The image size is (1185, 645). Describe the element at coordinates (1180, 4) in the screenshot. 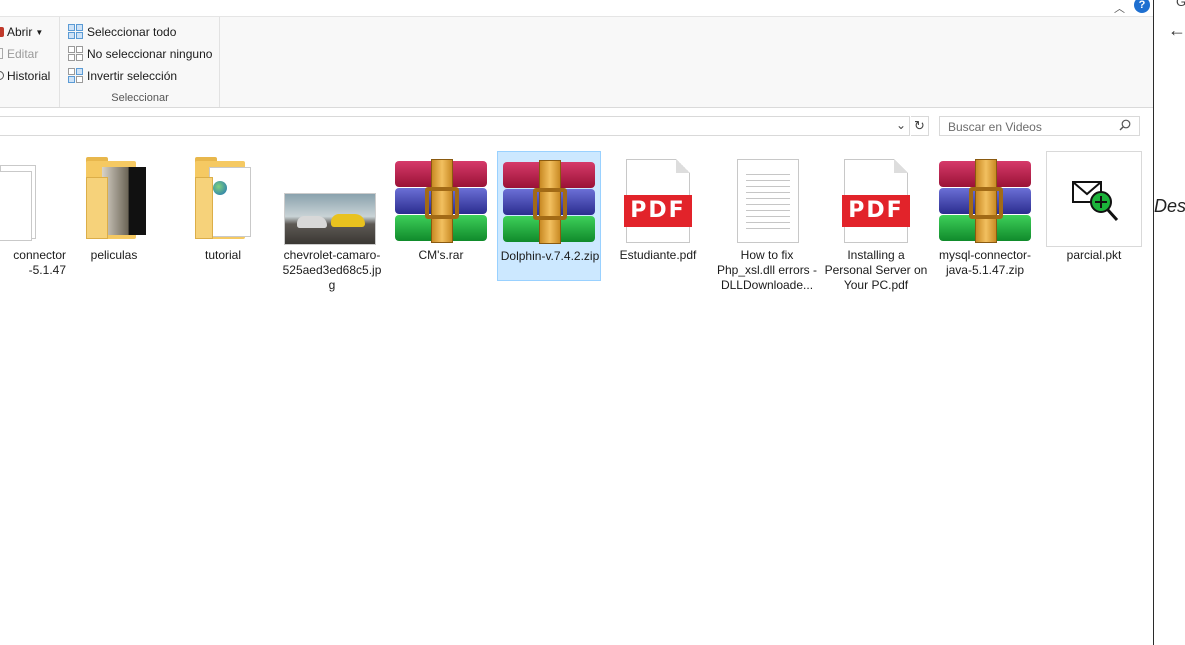

I see `window-edge-glyph: G` at that location.